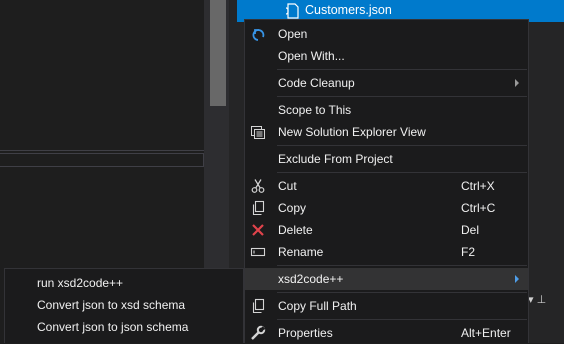 This screenshot has height=344, width=564. I want to click on menu-item-label: Rename, so click(301, 252).